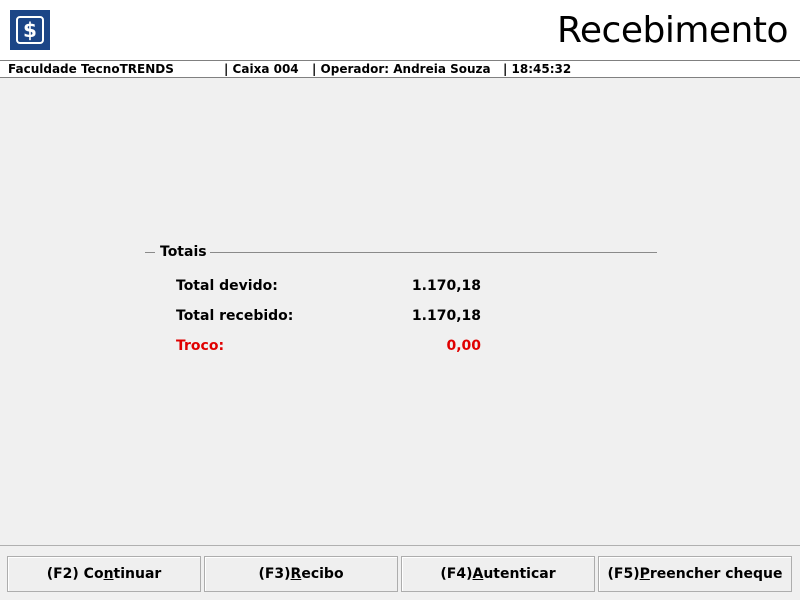 The width and height of the screenshot is (800, 600). What do you see at coordinates (91, 69) in the screenshot?
I see `institution-name: Faculdade TecnoTRENDS` at bounding box center [91, 69].